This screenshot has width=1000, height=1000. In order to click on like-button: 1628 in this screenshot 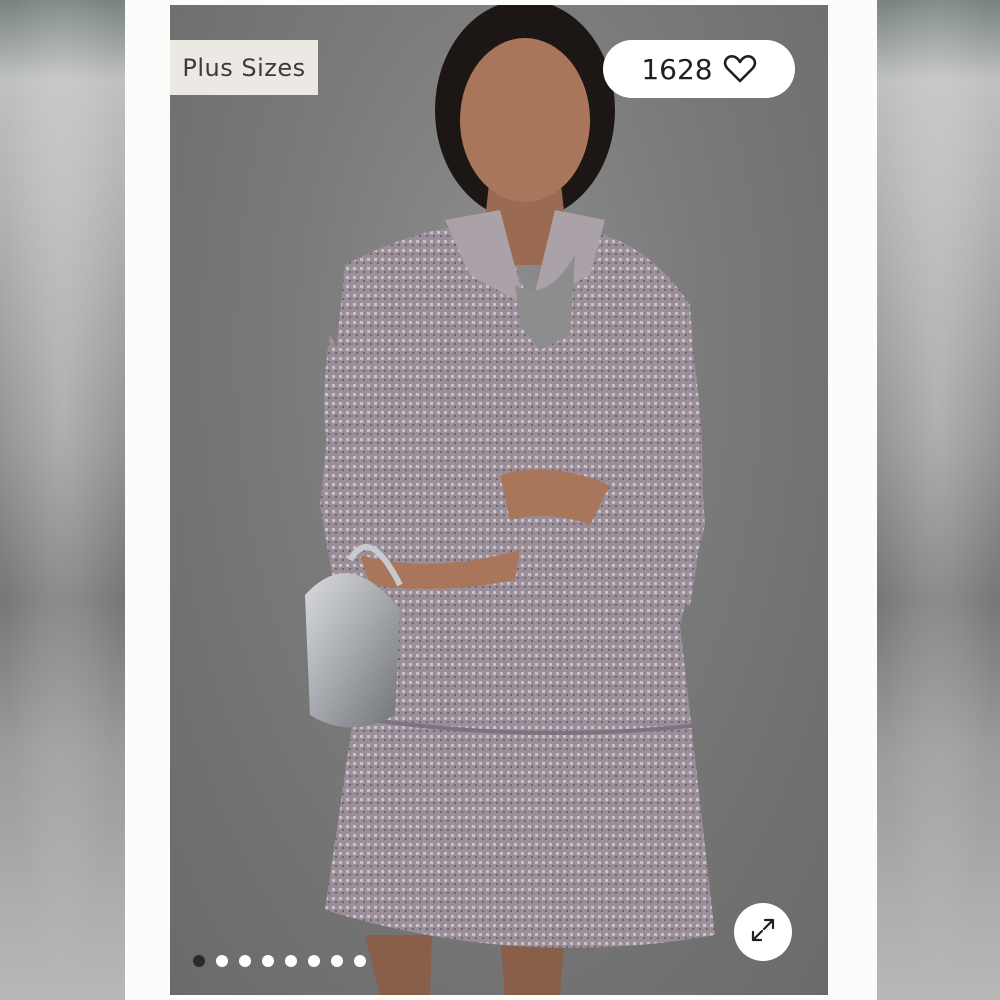, I will do `click(699, 69)`.